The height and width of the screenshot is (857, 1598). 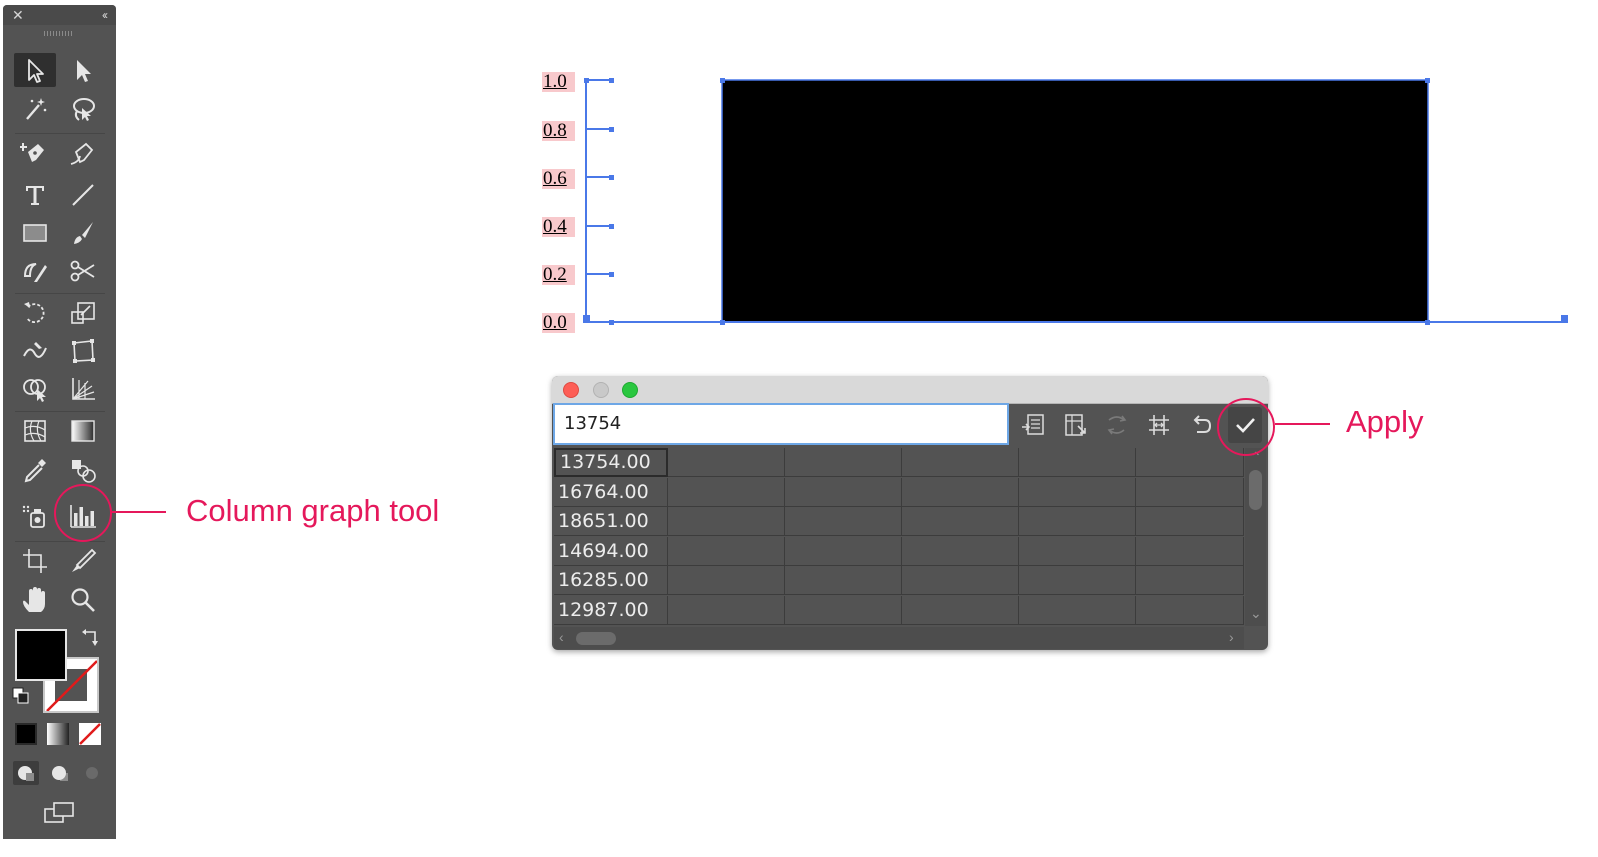 I want to click on horizontal-scroll-thumb, so click(x=596, y=638).